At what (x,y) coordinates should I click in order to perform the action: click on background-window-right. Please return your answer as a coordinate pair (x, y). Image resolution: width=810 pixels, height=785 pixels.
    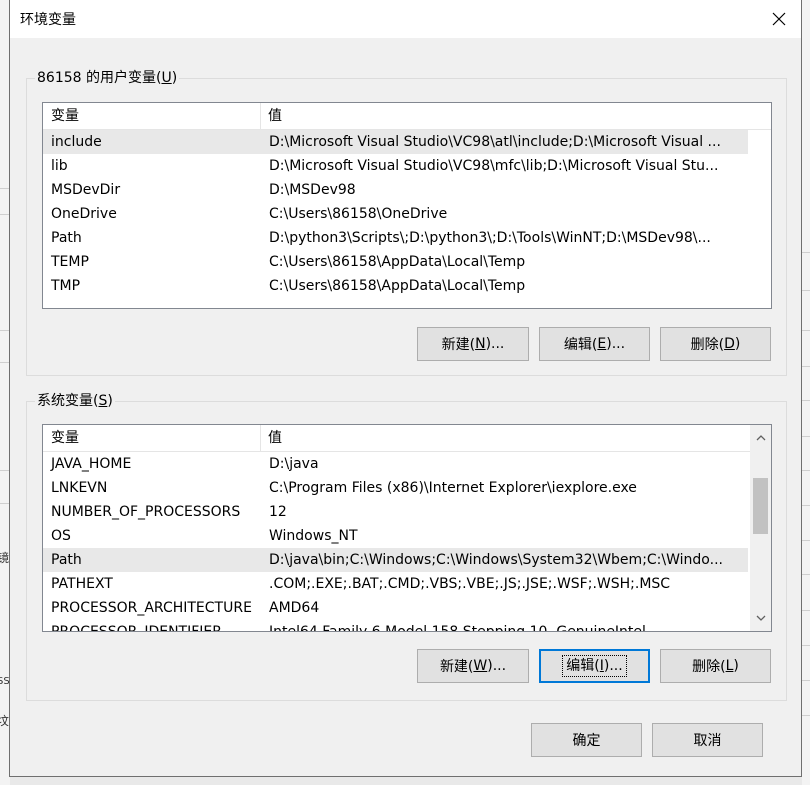
    Looking at the image, I should click on (806, 392).